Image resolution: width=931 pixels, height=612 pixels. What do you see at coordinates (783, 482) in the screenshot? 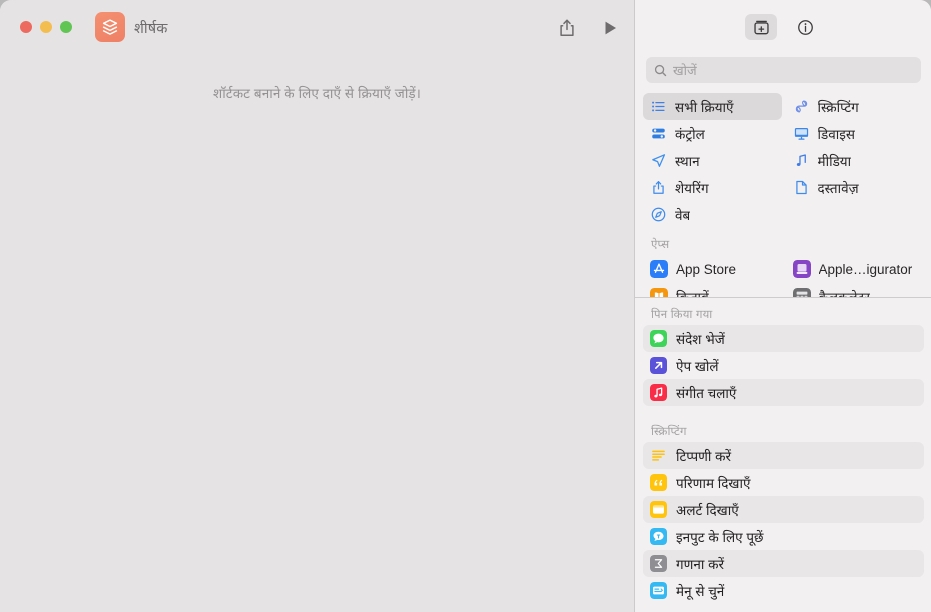
I see `action-row: परिणाम दिखाएँ` at bounding box center [783, 482].